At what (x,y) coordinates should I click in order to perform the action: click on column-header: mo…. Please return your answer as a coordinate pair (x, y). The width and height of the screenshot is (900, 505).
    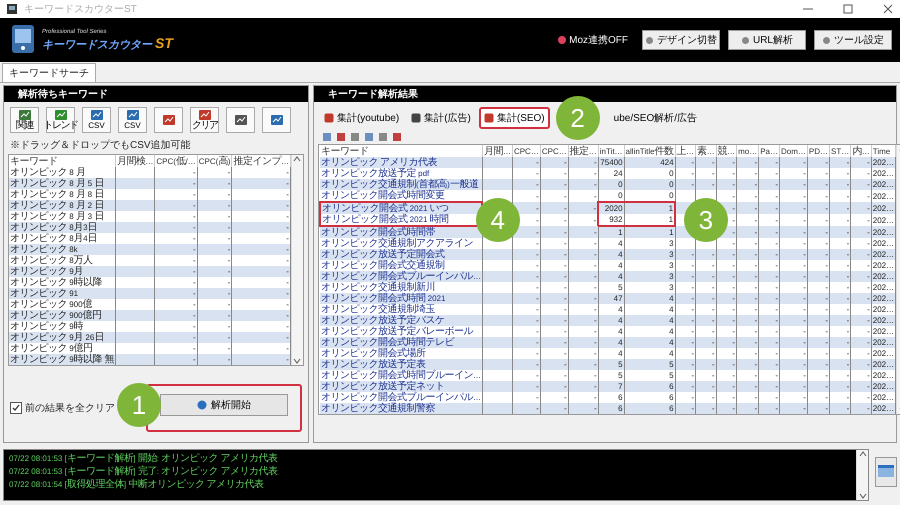
    Looking at the image, I should click on (748, 151).